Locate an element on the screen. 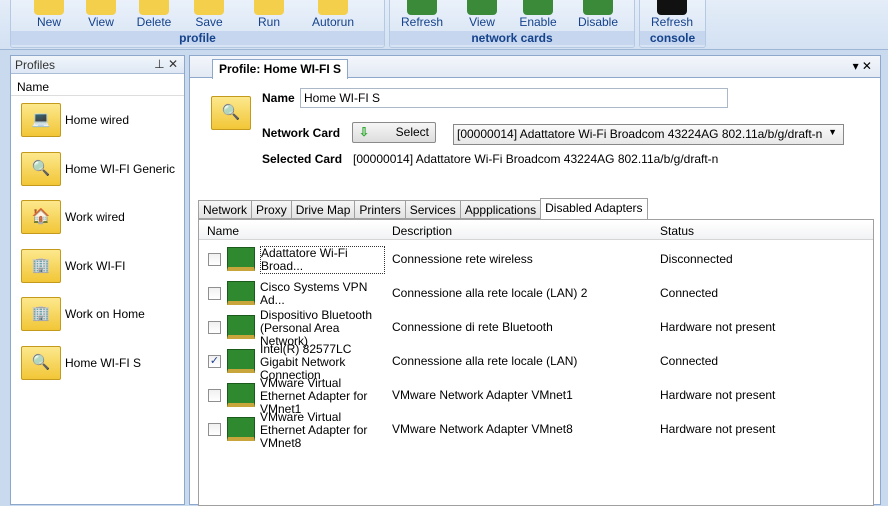  tab-proxy: Proxy is located at coordinates (271, 209).